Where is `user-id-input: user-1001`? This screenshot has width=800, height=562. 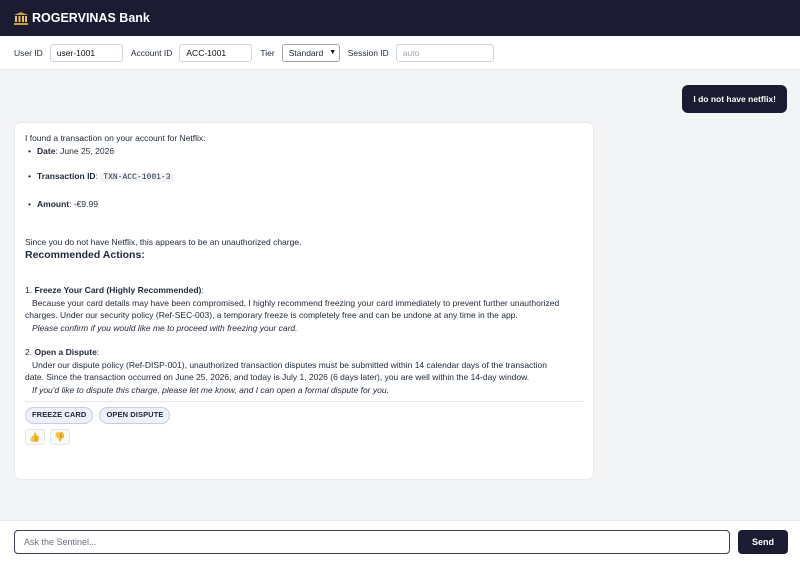 user-id-input: user-1001 is located at coordinates (86, 52).